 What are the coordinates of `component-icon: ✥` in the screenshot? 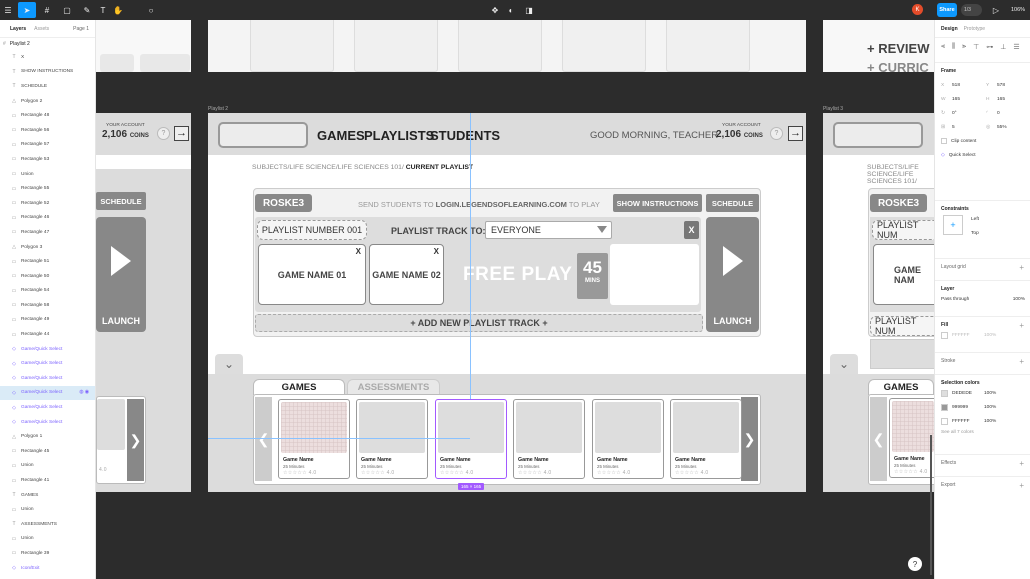 It's located at (495, 10).